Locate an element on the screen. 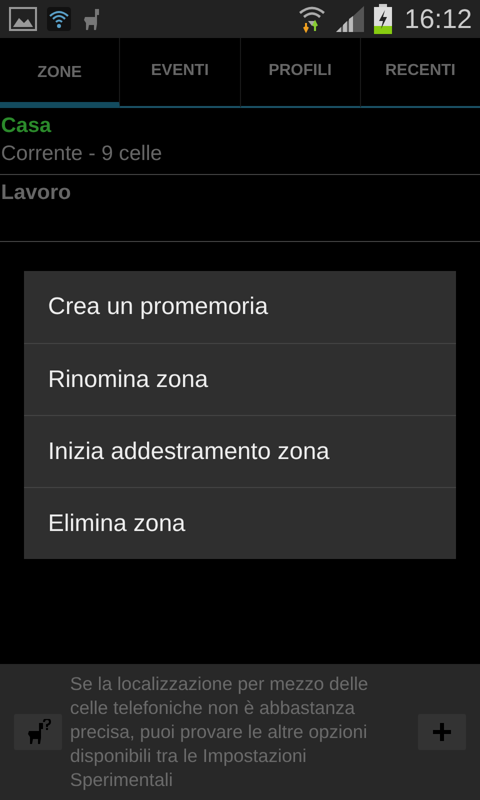 The height and width of the screenshot is (800, 480). tab: EVENTI is located at coordinates (180, 73).